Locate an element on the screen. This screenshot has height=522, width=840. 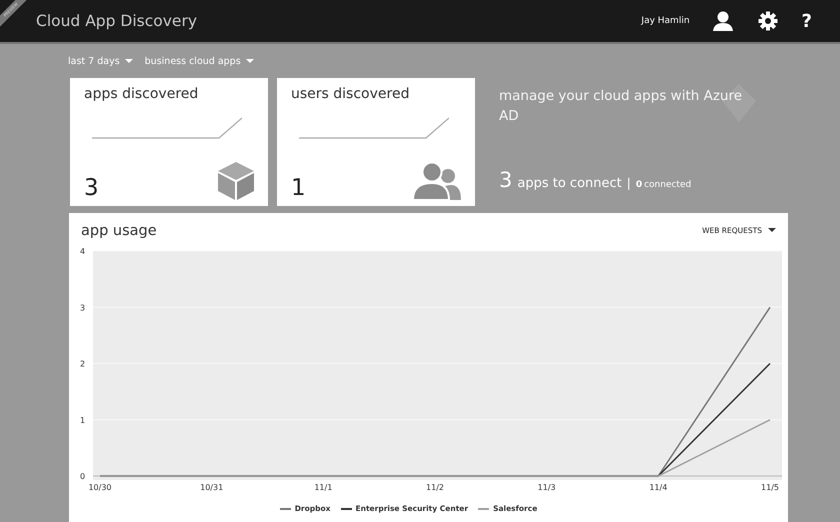
y-tick-label: 4 is located at coordinates (83, 252).